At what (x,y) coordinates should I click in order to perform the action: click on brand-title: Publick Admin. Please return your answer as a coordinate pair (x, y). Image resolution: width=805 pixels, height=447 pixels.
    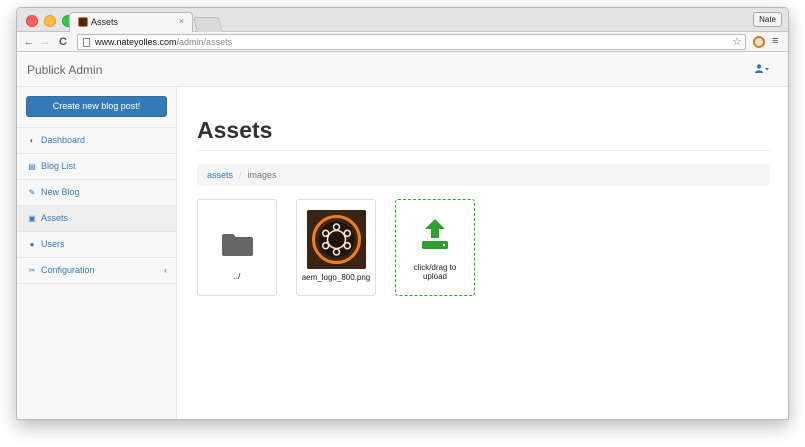
    Looking at the image, I should click on (64, 70).